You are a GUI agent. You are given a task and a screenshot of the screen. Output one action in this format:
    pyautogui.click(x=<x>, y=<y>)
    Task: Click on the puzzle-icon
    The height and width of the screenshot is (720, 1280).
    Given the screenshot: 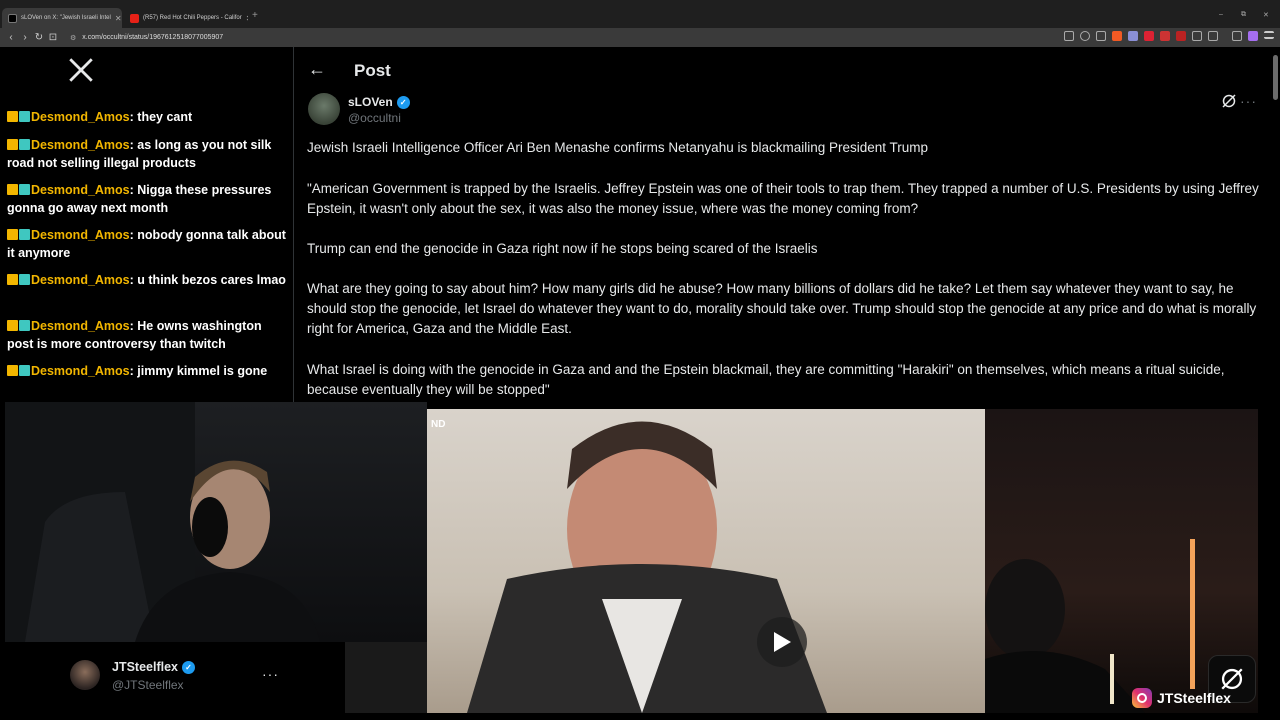 What is the action you would take?
    pyautogui.click(x=1197, y=36)
    